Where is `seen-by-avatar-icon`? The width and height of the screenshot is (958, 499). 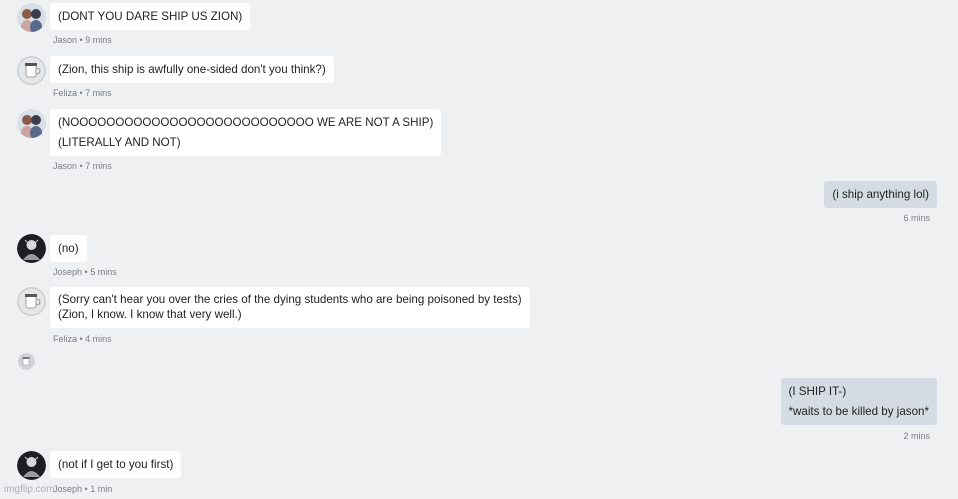 seen-by-avatar-icon is located at coordinates (26, 361).